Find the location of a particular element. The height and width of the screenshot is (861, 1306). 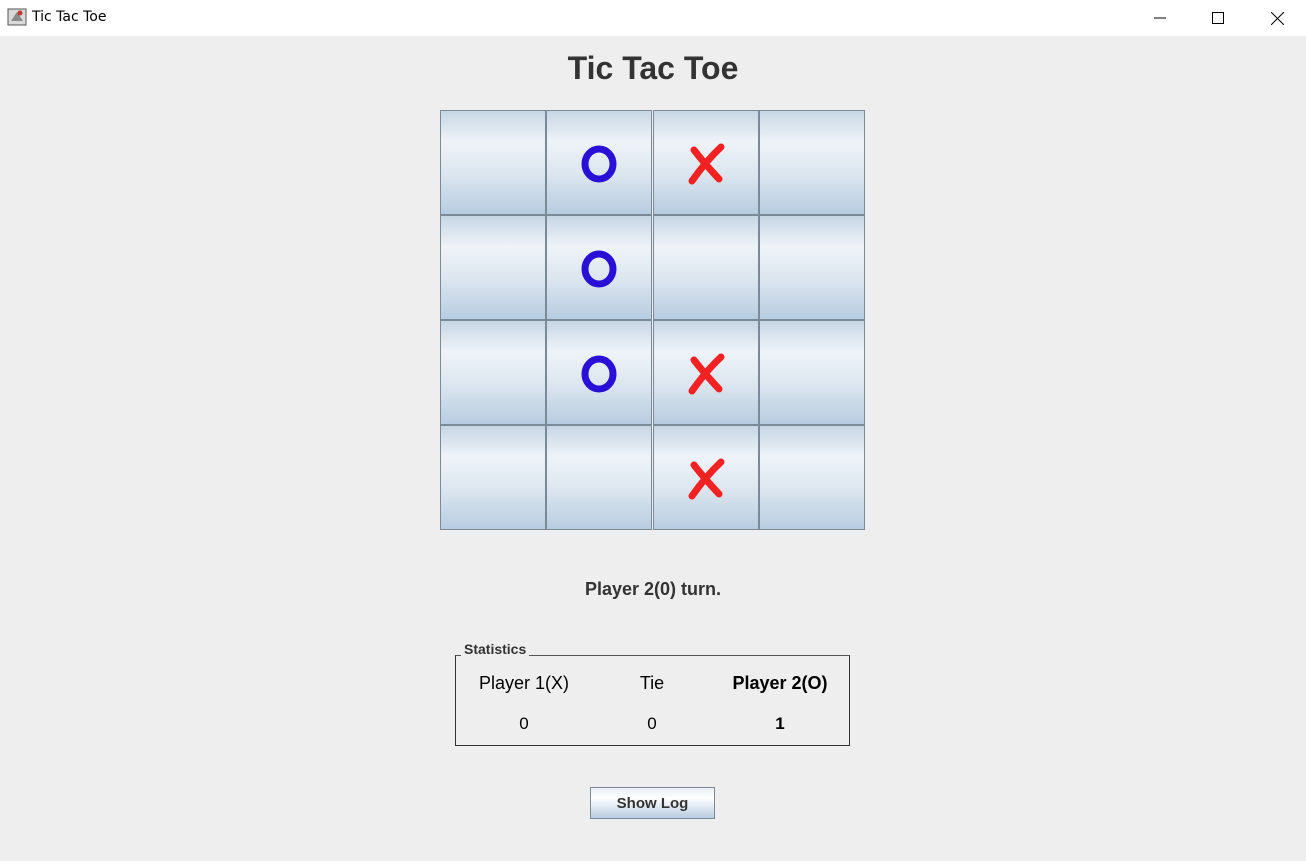

stat-header-tie: Tie is located at coordinates (652, 683).